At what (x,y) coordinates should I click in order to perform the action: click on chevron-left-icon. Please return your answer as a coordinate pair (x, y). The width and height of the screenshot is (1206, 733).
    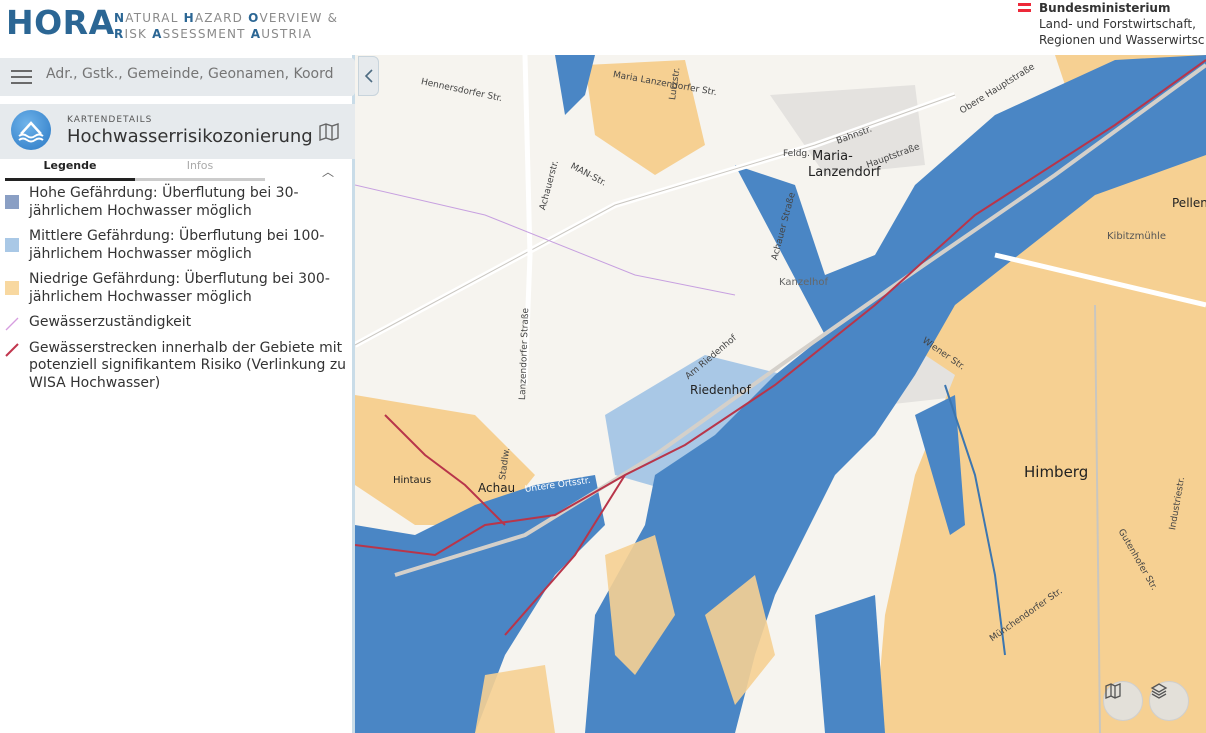
    Looking at the image, I should click on (368, 76).